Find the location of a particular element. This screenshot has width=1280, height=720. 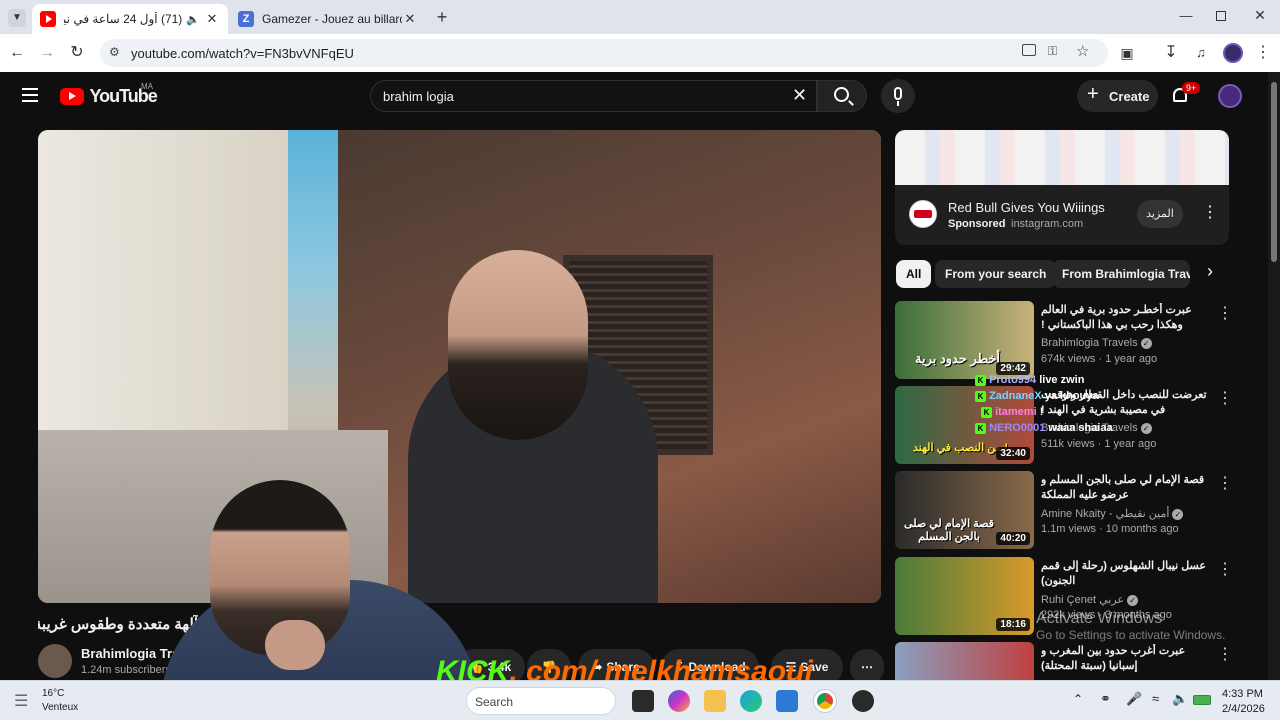

media-control-icon: ♫ is located at coordinates (1201, 53).